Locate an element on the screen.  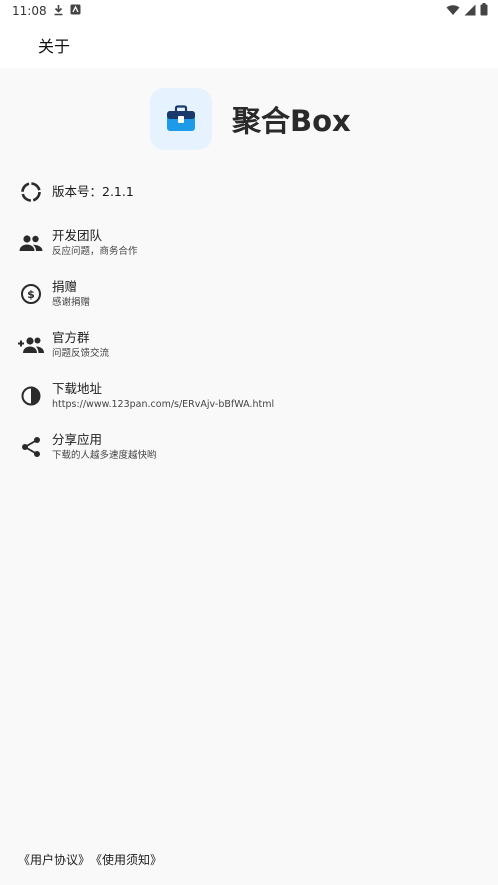
donate-subtitle: 感谢捐赠 is located at coordinates (71, 302).